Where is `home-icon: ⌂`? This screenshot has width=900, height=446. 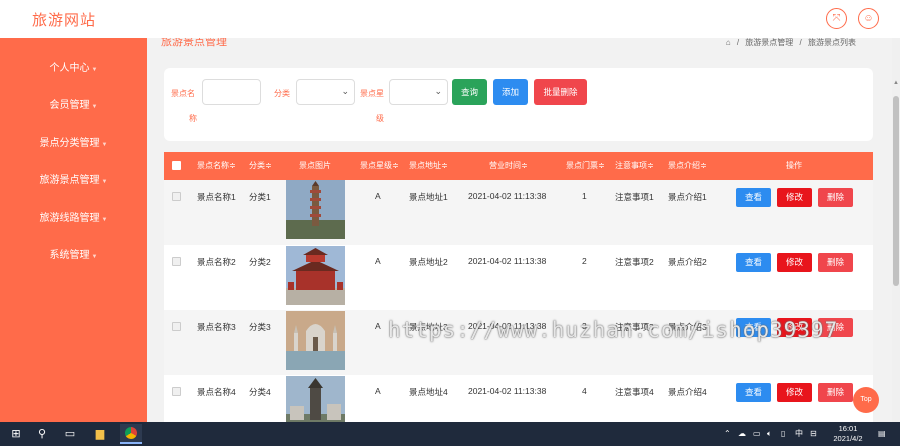 home-icon: ⌂ is located at coordinates (728, 42).